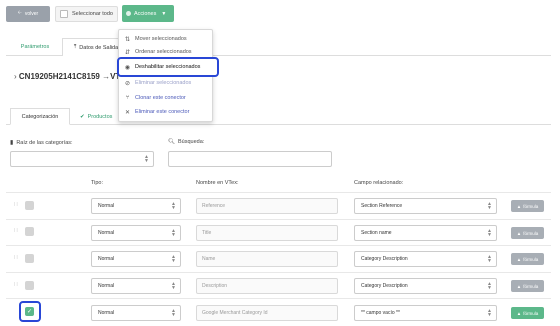 The height and width of the screenshot is (326, 560). Describe the element at coordinates (82, 159) in the screenshot. I see `root-category-select: ▲ ▼` at that location.